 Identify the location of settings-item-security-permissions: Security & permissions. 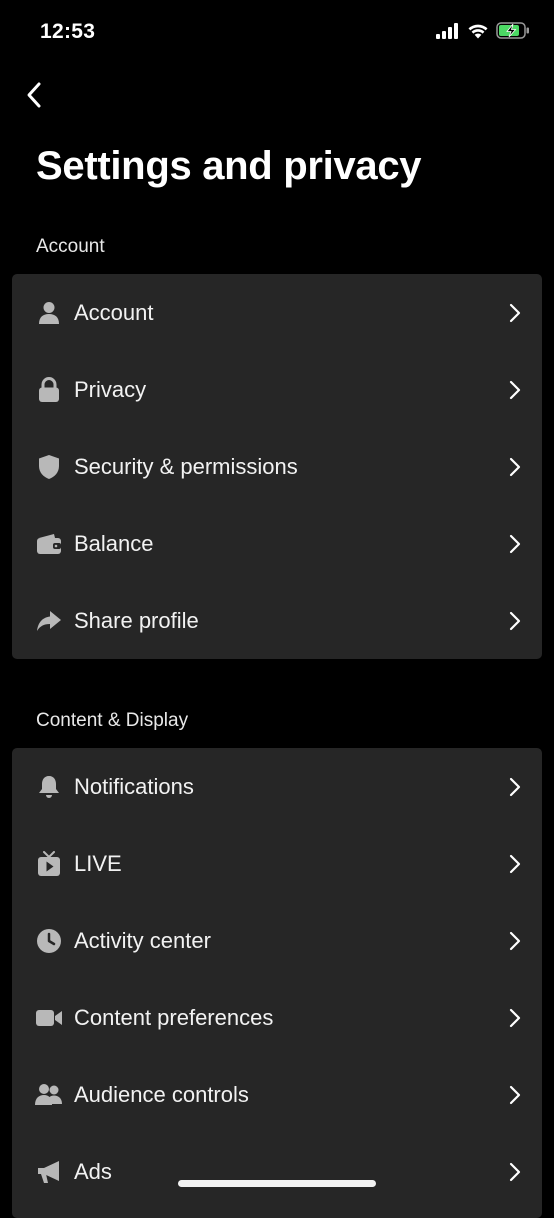
(277, 466).